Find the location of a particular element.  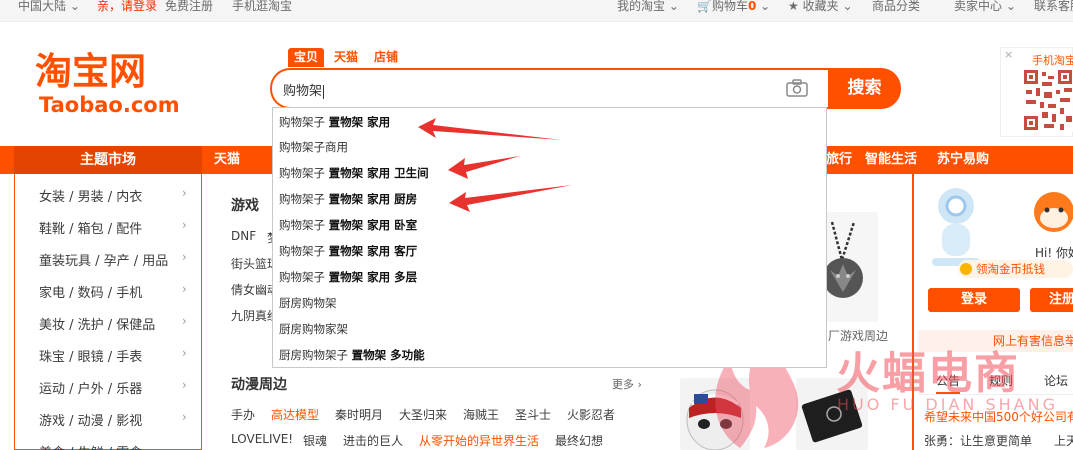

qr-label: 手机淘宝 is located at coordinates (1052, 60).